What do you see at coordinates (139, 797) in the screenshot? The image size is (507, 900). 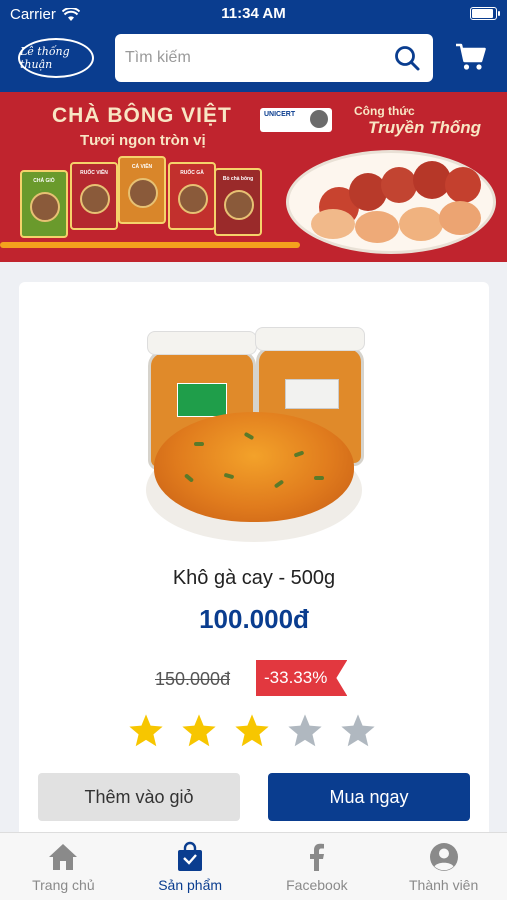 I see `add-to-cart-button: Thêm vào giỏ` at bounding box center [139, 797].